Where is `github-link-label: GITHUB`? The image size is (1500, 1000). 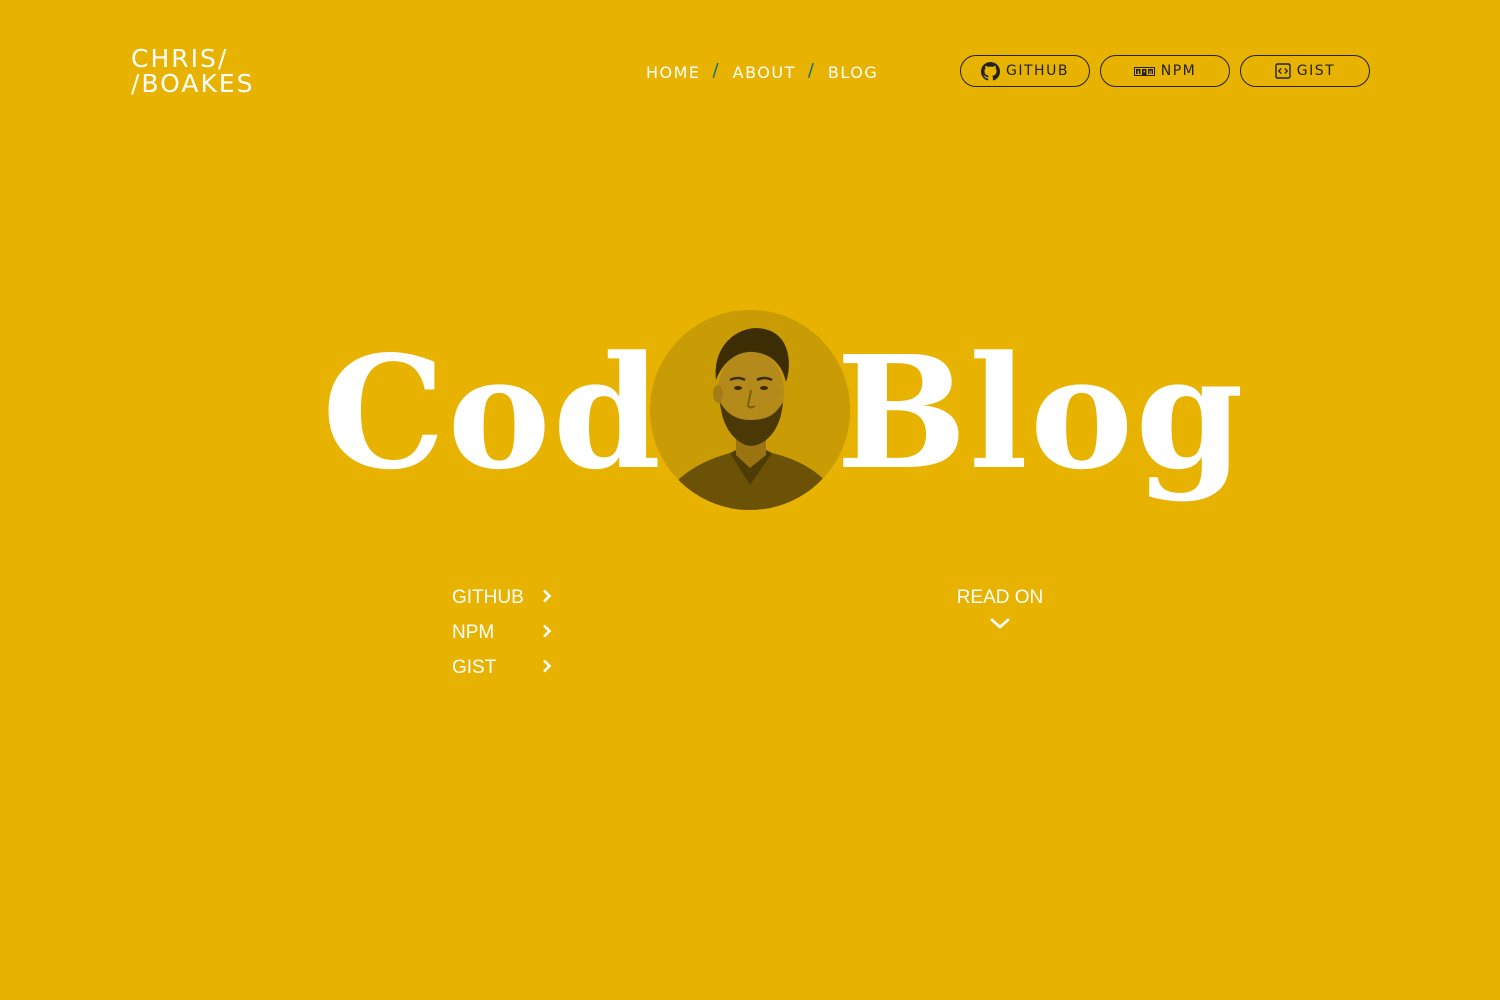
github-link-label: GITHUB is located at coordinates (488, 597).